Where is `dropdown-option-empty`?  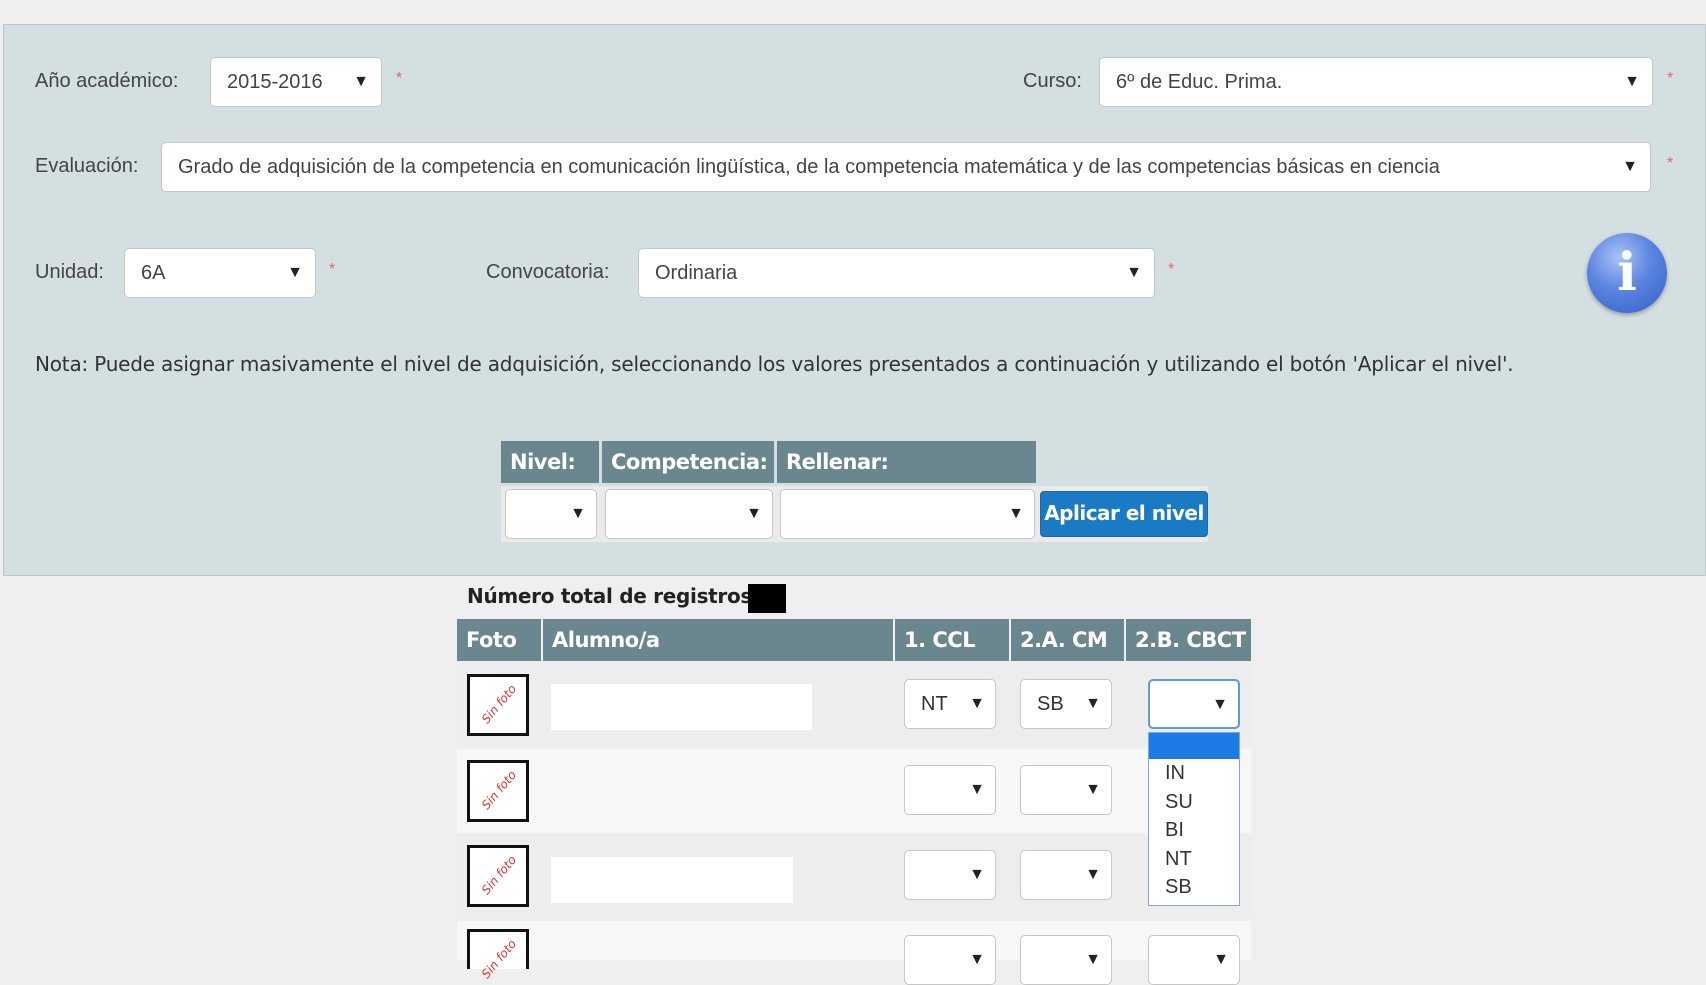 dropdown-option-empty is located at coordinates (1194, 746).